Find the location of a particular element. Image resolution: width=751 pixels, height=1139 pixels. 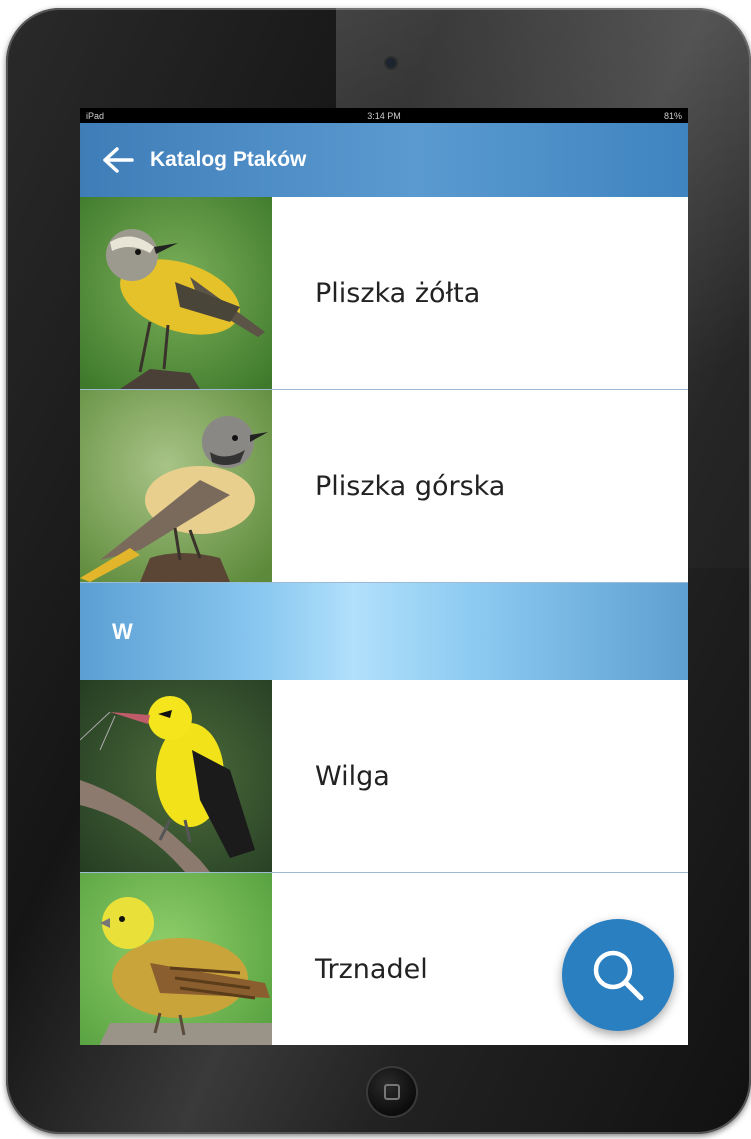

bird-name: Pliszka górska is located at coordinates (410, 486).